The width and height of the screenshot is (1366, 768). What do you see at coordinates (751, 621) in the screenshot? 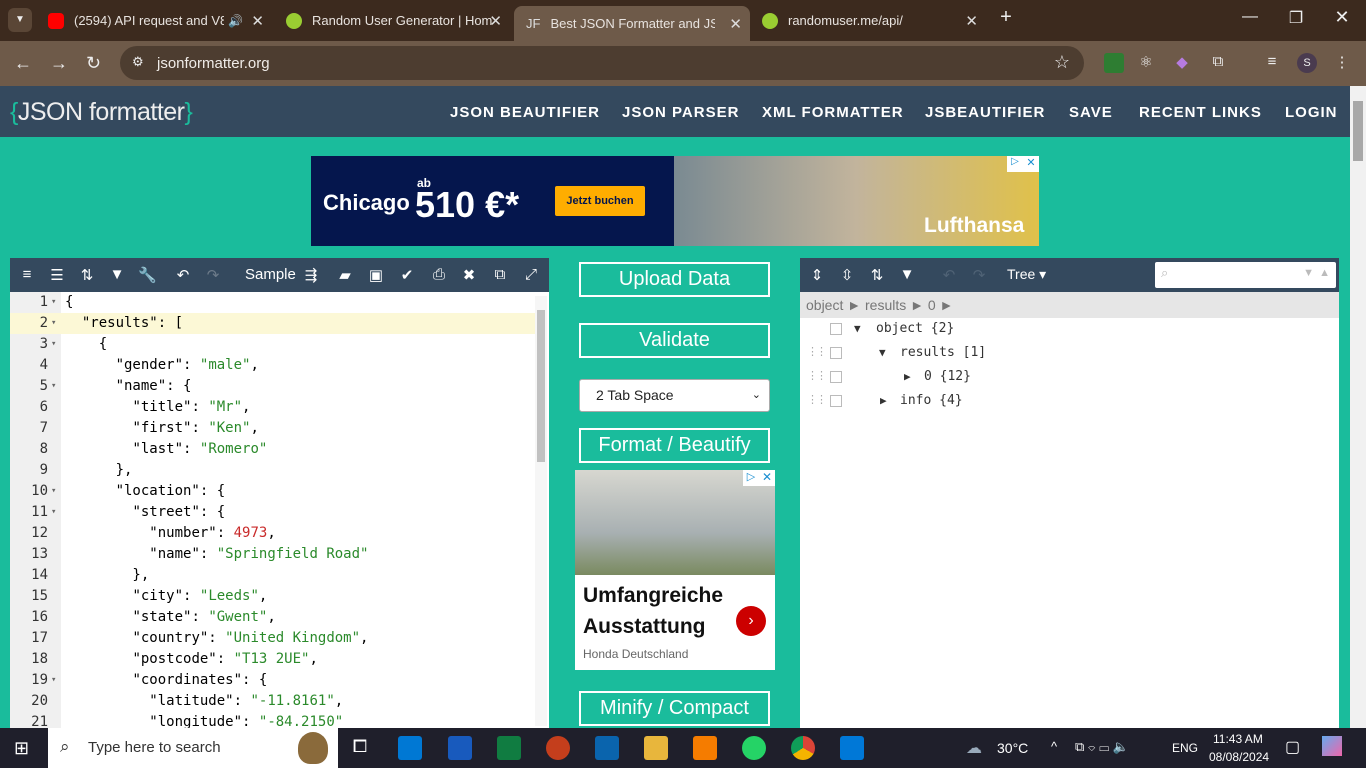
I see `ad-arrow-button: ›` at bounding box center [751, 621].